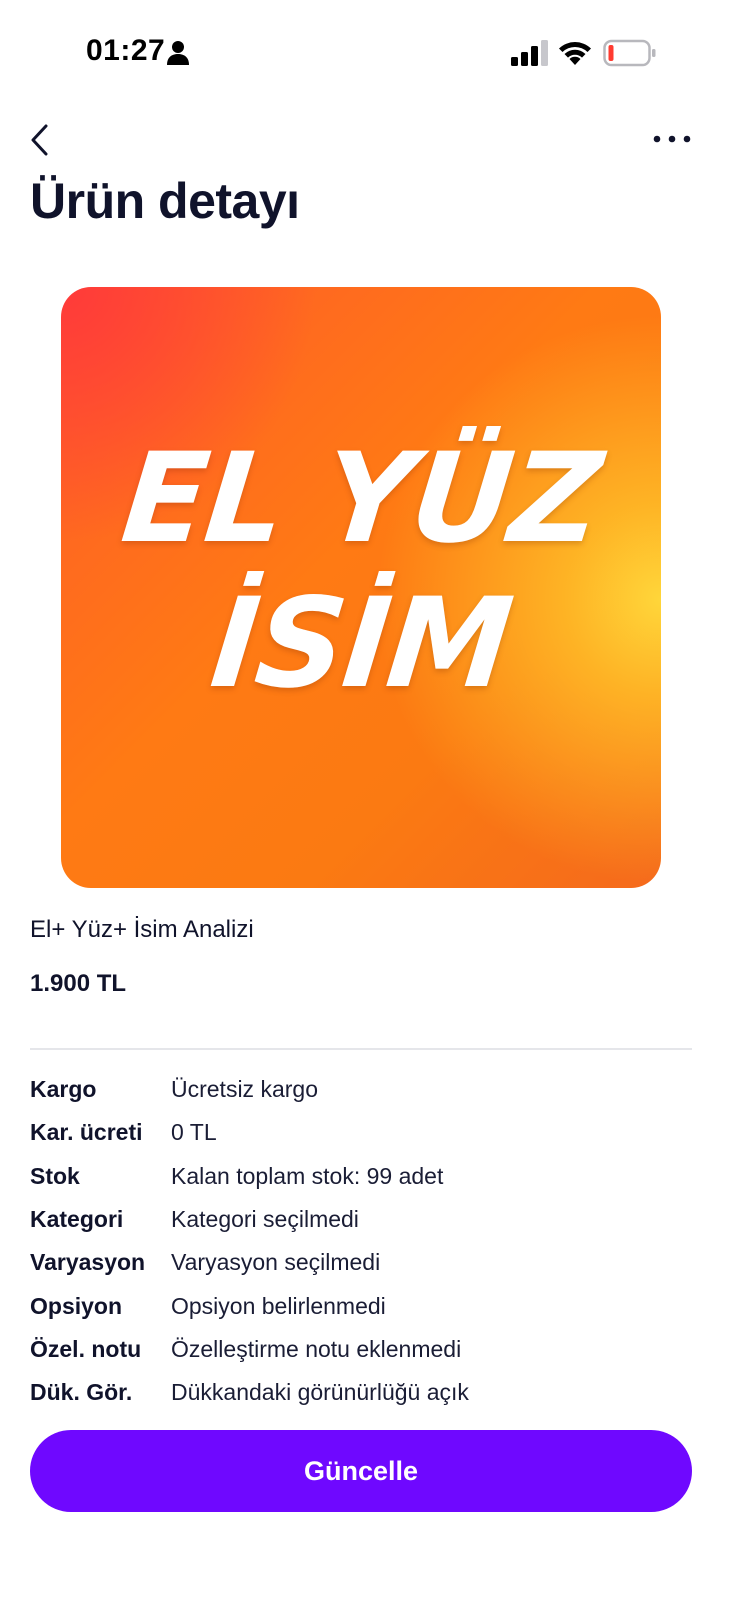 This screenshot has width=736, height=1600. I want to click on battery-icon, so click(629, 53).